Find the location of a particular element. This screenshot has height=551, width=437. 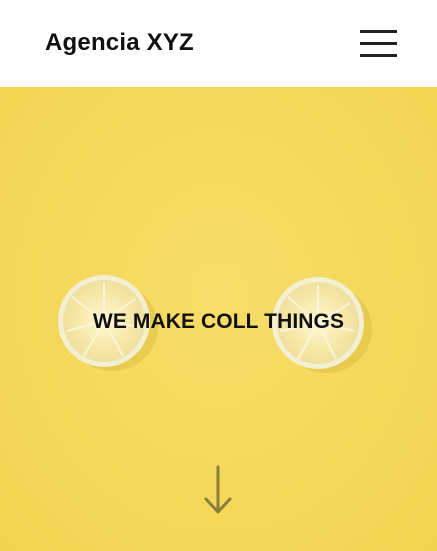

hero-title: WE MAKE COLL THINGS is located at coordinates (218, 321).